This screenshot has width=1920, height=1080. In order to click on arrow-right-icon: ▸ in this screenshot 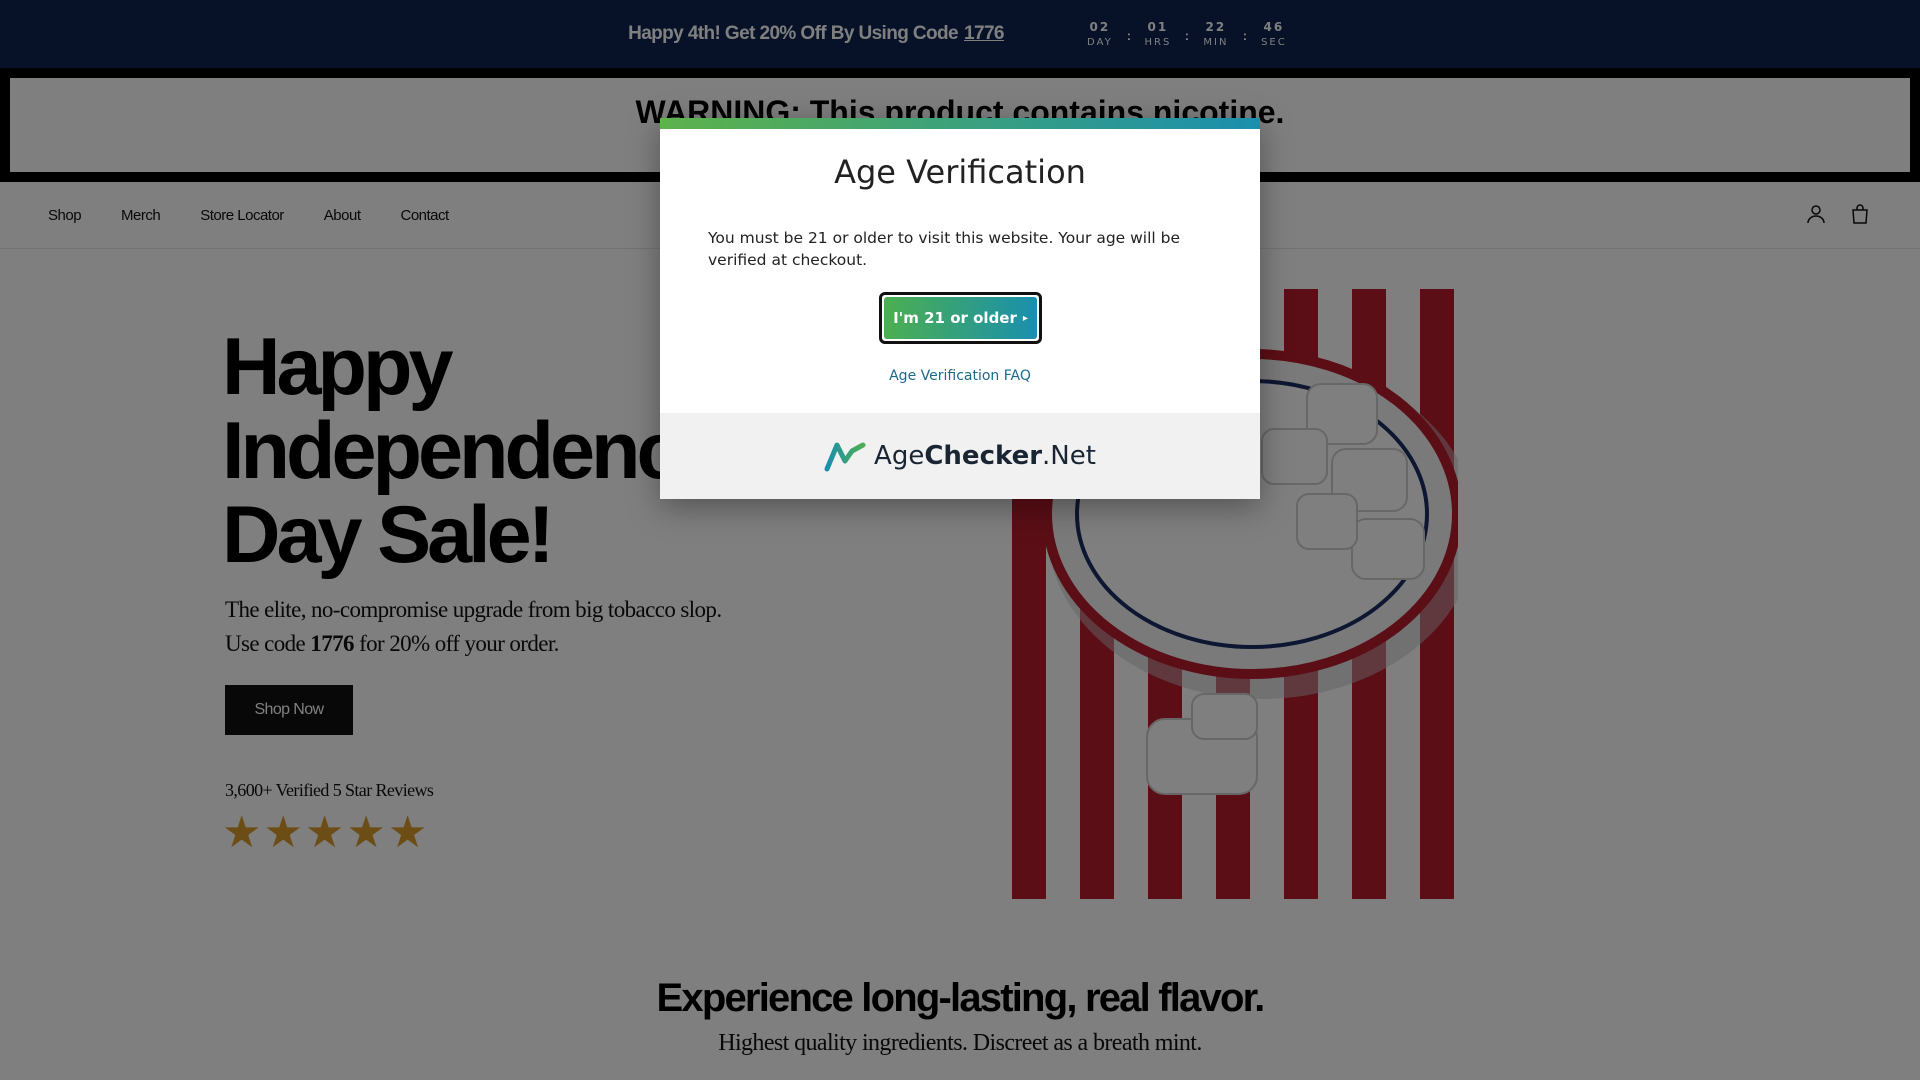, I will do `click(1025, 318)`.